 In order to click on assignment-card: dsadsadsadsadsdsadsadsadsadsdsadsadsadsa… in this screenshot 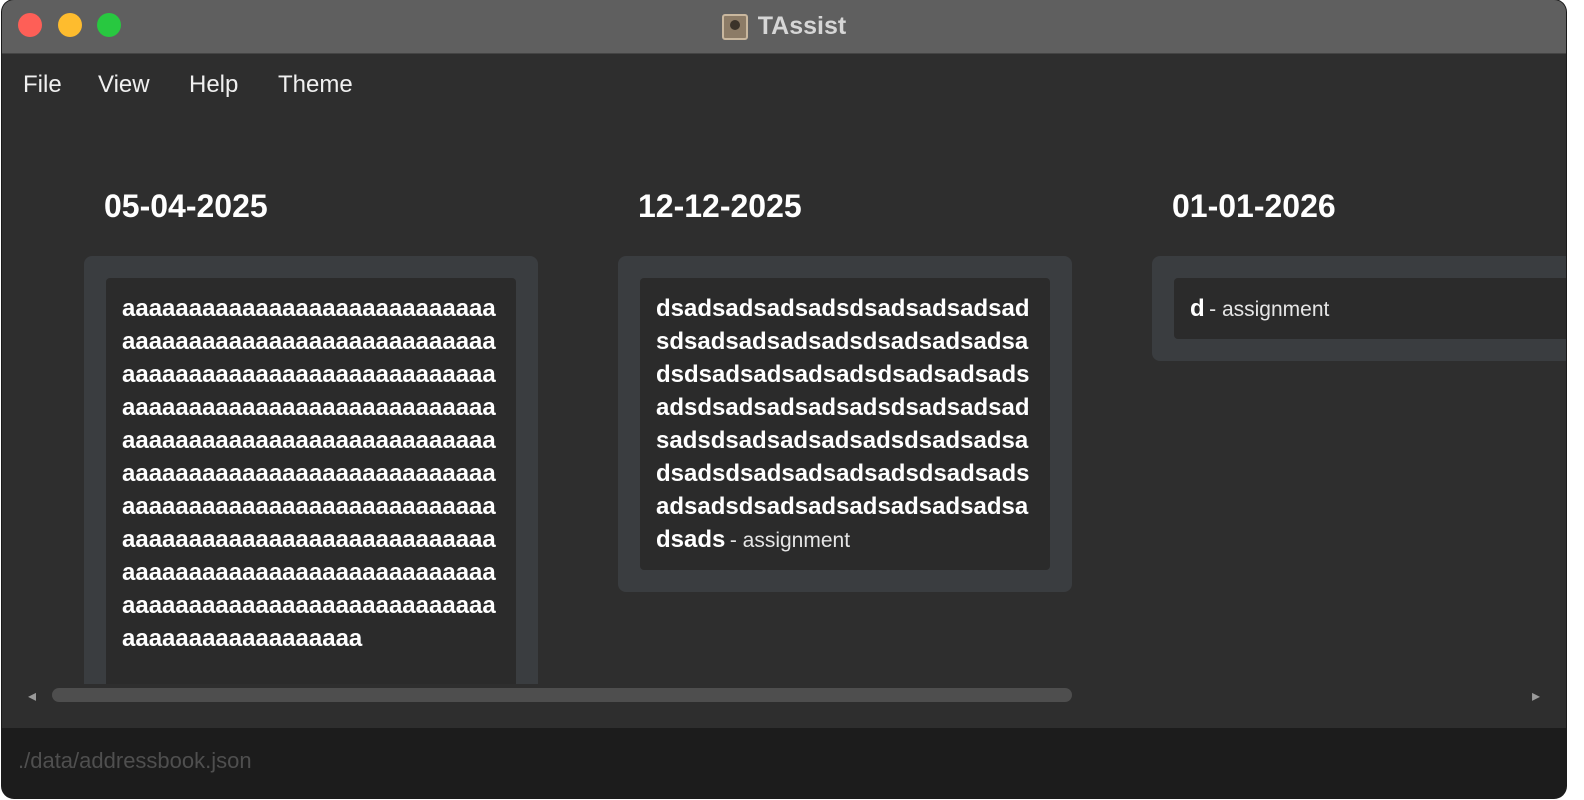, I will do `click(845, 424)`.